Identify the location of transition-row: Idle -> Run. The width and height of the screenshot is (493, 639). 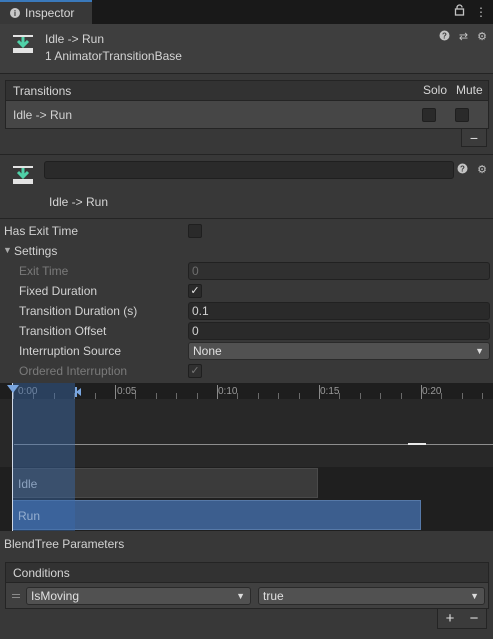
(247, 114).